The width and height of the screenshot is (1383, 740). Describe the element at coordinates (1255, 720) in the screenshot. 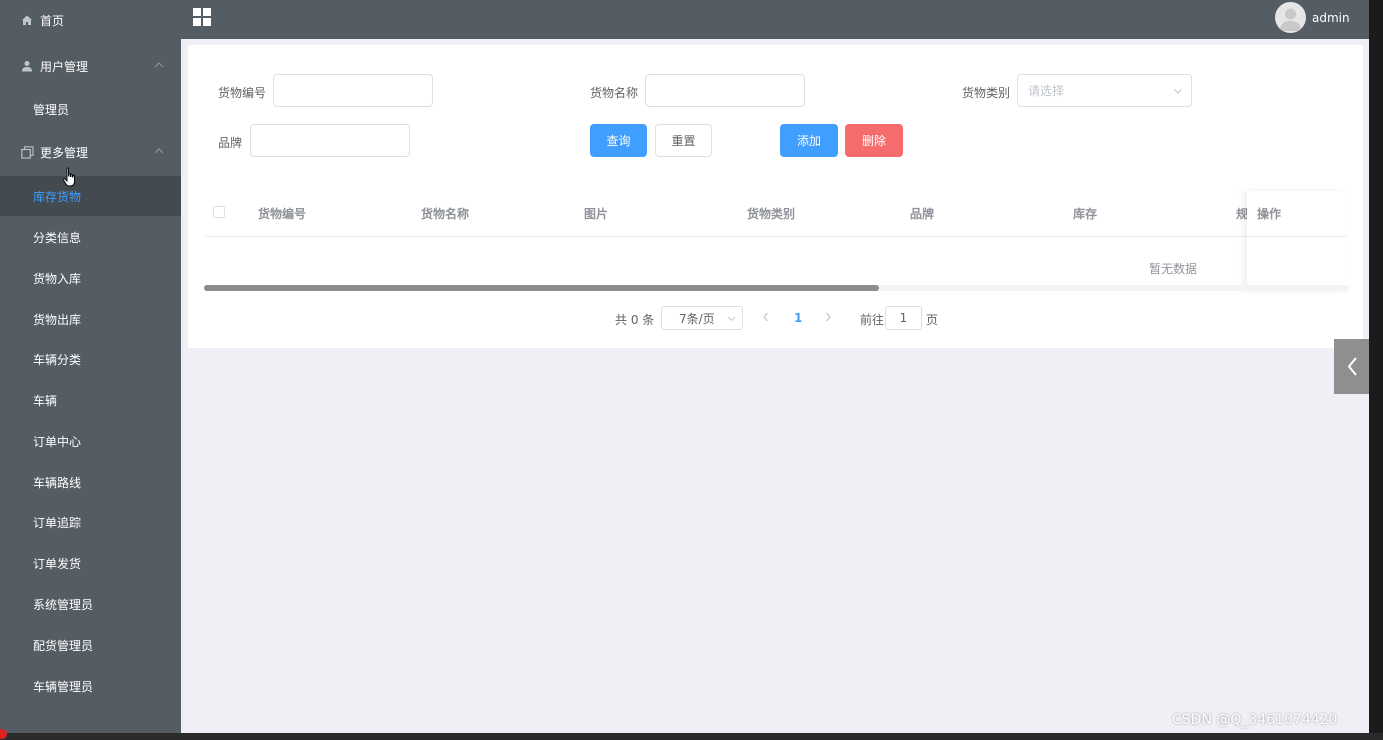

I see `watermark: CSDN @Q_3461074420` at that location.